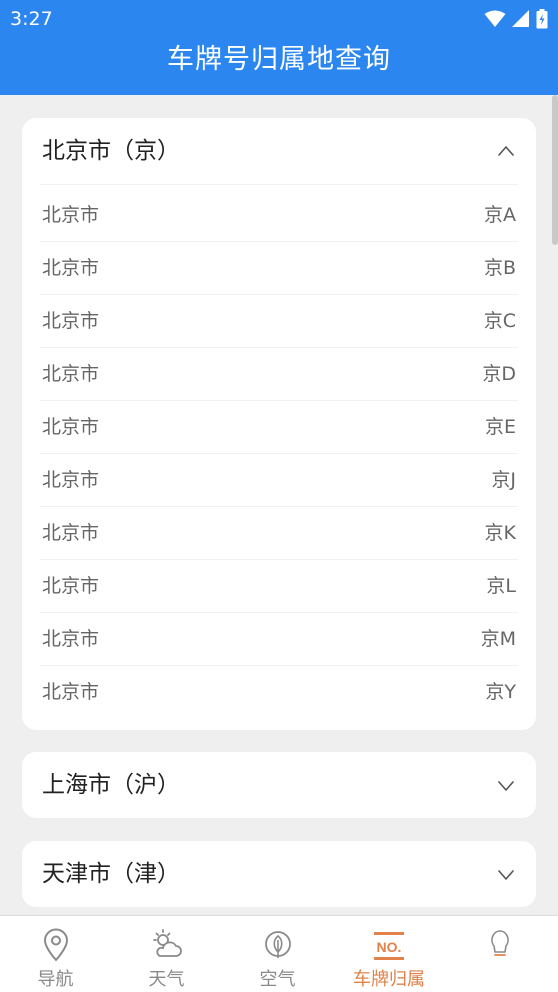  What do you see at coordinates (279, 639) in the screenshot?
I see `list-item: 北京市 京M` at bounding box center [279, 639].